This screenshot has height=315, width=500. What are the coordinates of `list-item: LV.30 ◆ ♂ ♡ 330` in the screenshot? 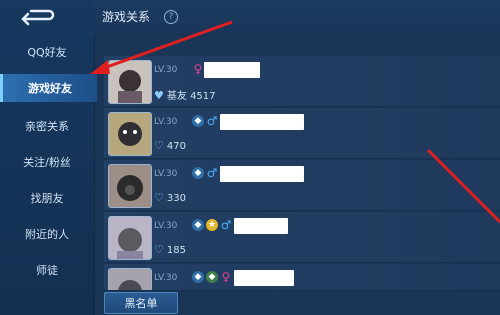 It's located at (302, 185).